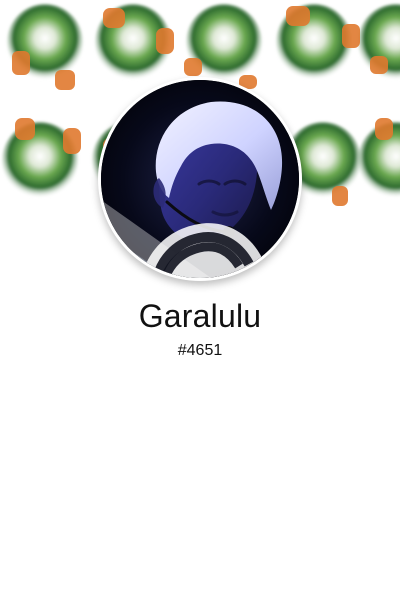 This screenshot has height=600, width=400. What do you see at coordinates (200, 350) in the screenshot?
I see `user-discriminator: #4651` at bounding box center [200, 350].